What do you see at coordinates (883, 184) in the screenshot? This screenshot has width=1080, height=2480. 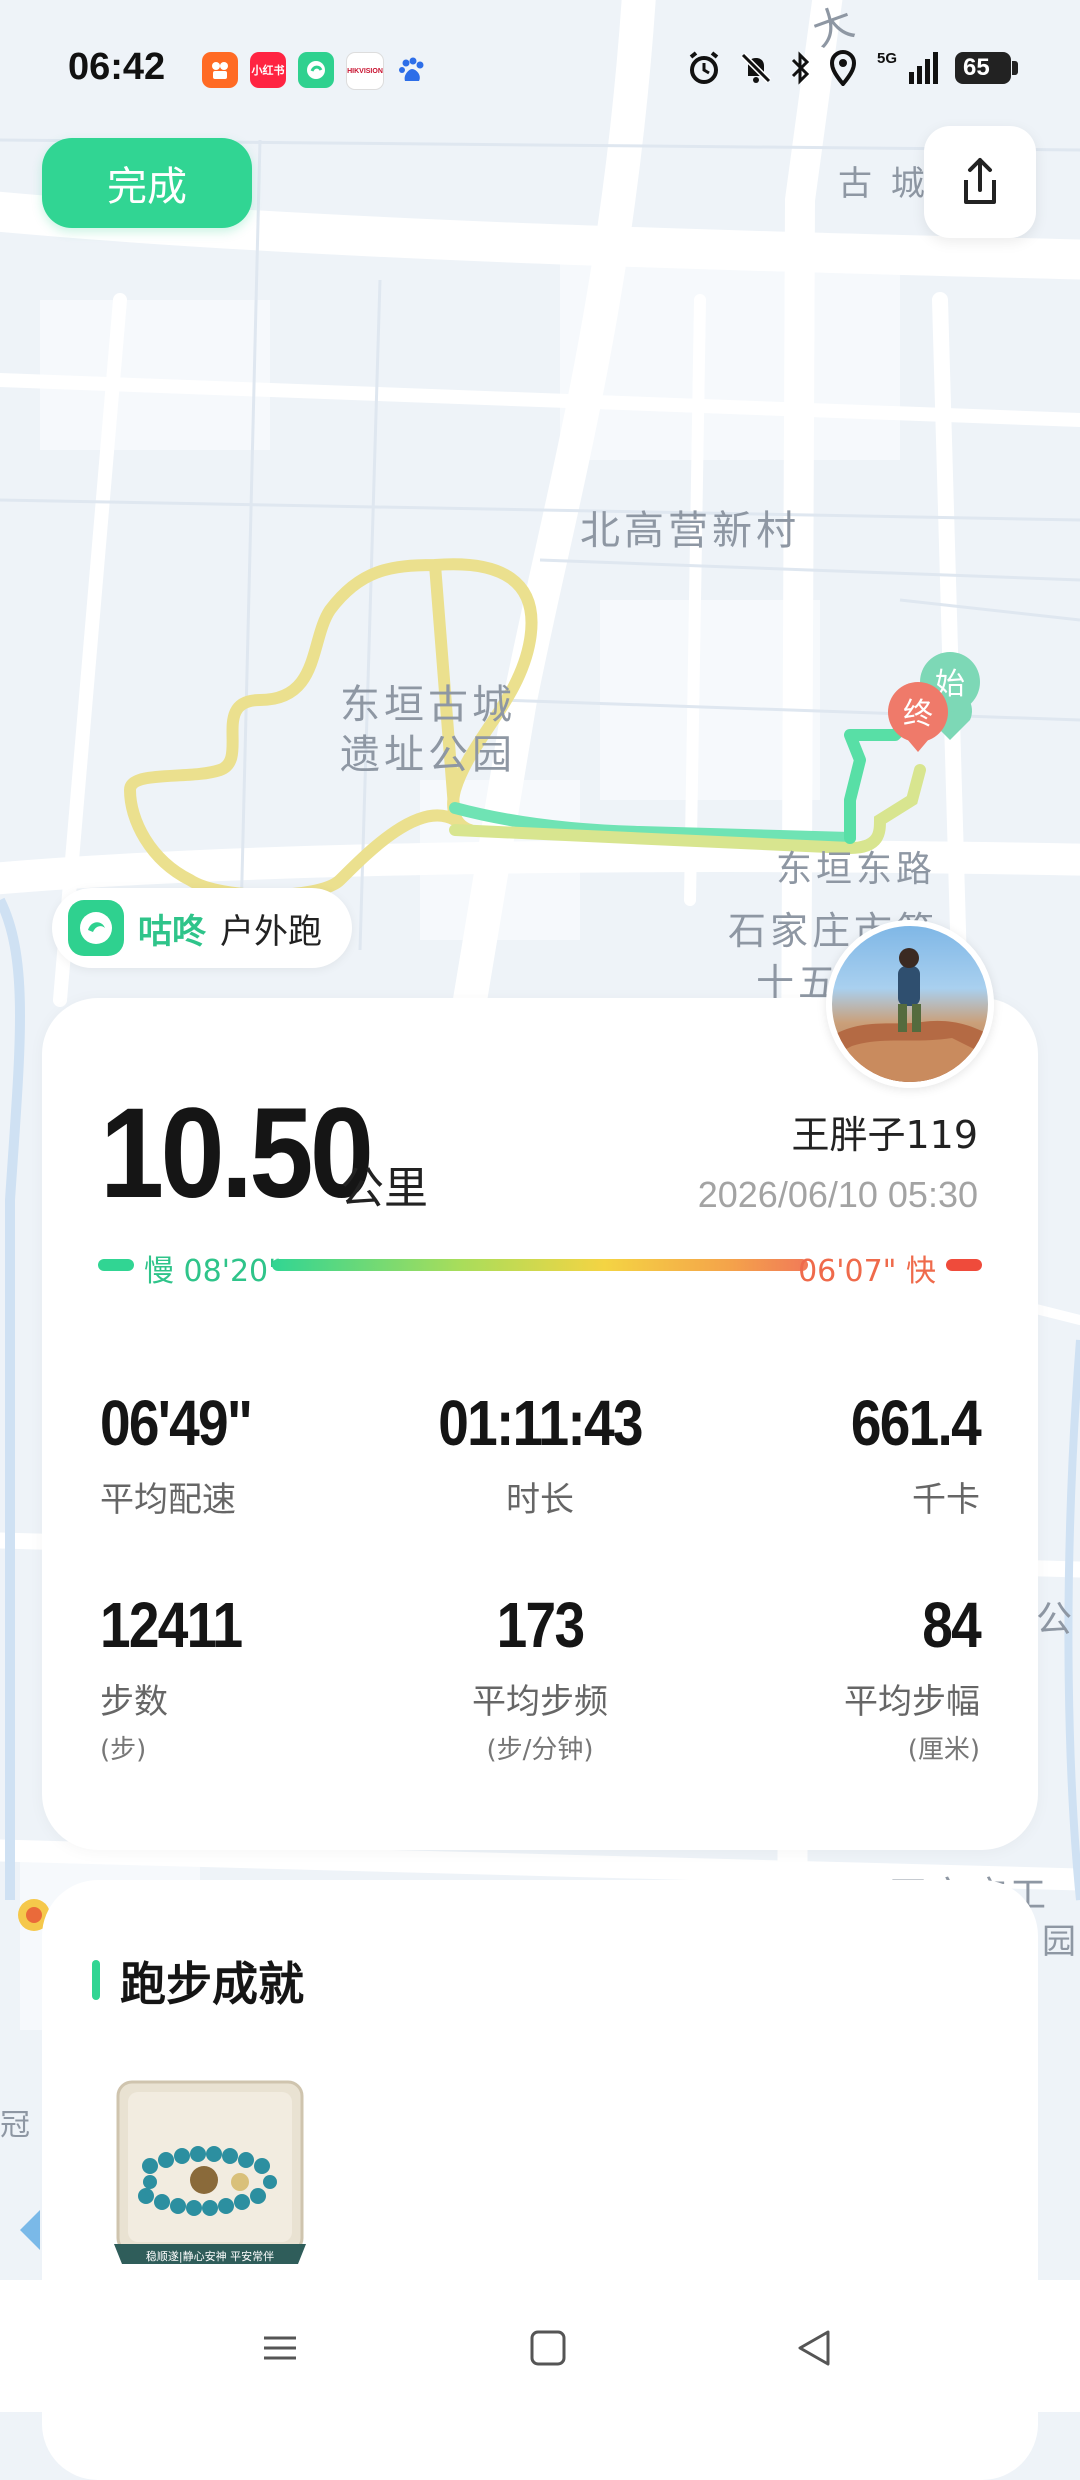 I see `map-label-gucheng: 古 城` at bounding box center [883, 184].